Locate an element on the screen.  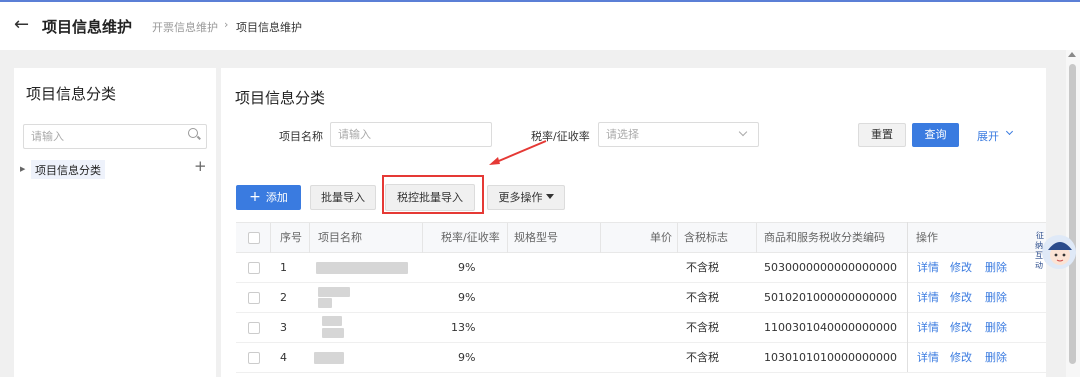
breadcrumb-current: 项目信息维护 is located at coordinates (269, 27).